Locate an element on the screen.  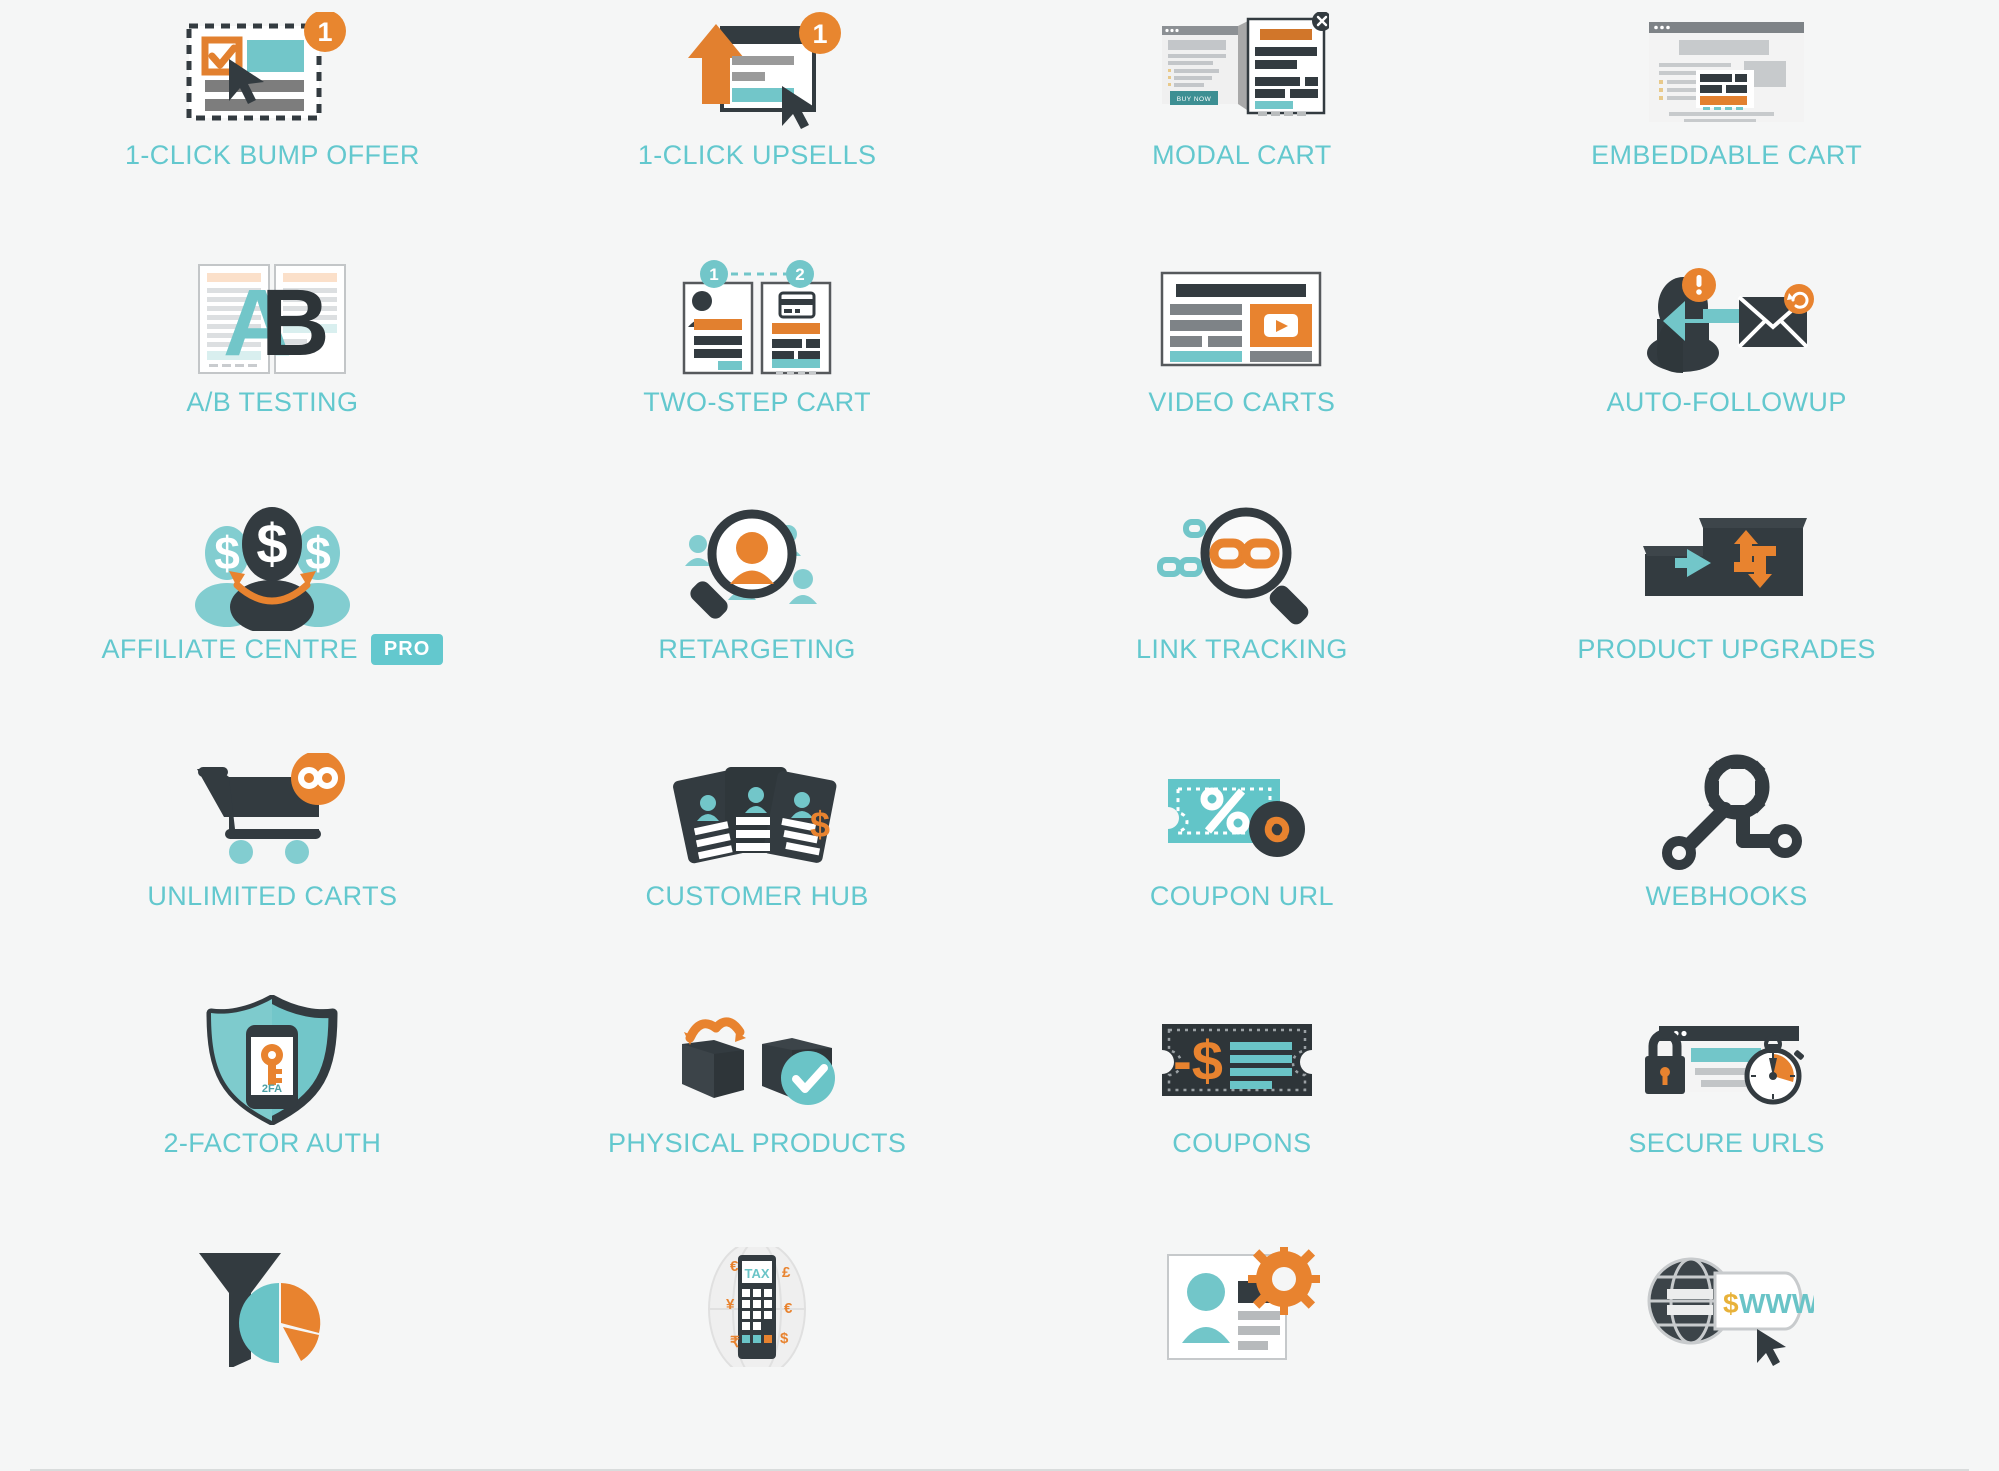
feature-cell-custom-domains: $ WWW is located at coordinates (1726, 1353).